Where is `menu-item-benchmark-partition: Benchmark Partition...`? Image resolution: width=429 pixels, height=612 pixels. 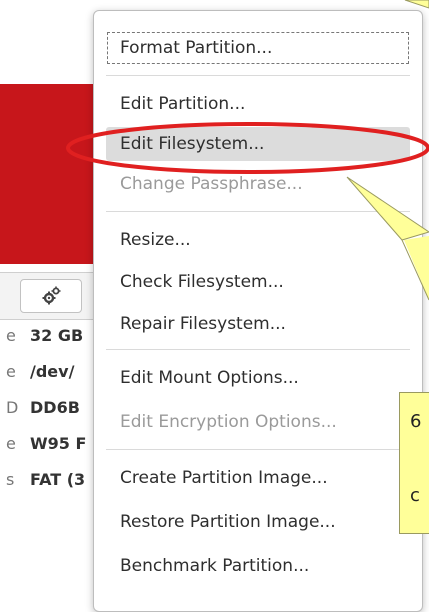
menu-item-benchmark-partition: Benchmark Partition... is located at coordinates (258, 566).